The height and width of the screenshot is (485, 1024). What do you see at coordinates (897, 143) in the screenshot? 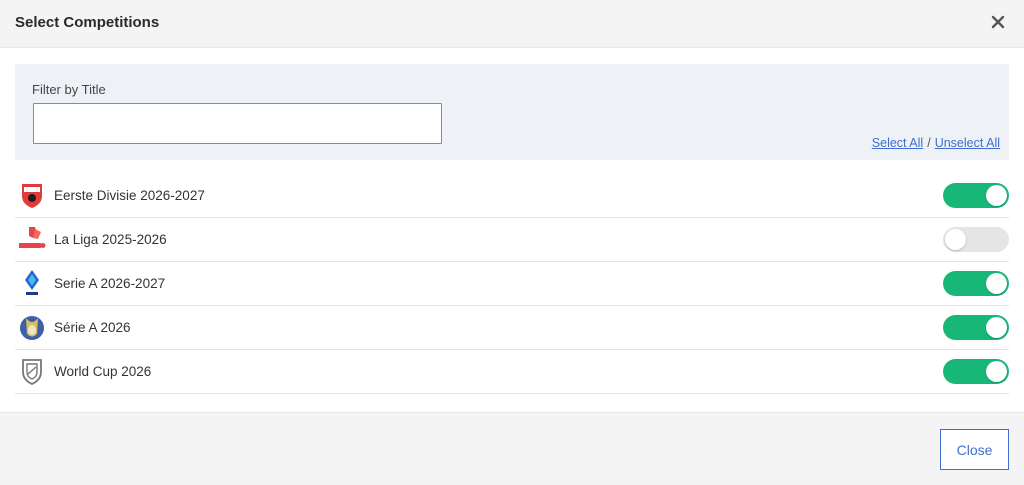
I see `select-all-link: Select All` at bounding box center [897, 143].